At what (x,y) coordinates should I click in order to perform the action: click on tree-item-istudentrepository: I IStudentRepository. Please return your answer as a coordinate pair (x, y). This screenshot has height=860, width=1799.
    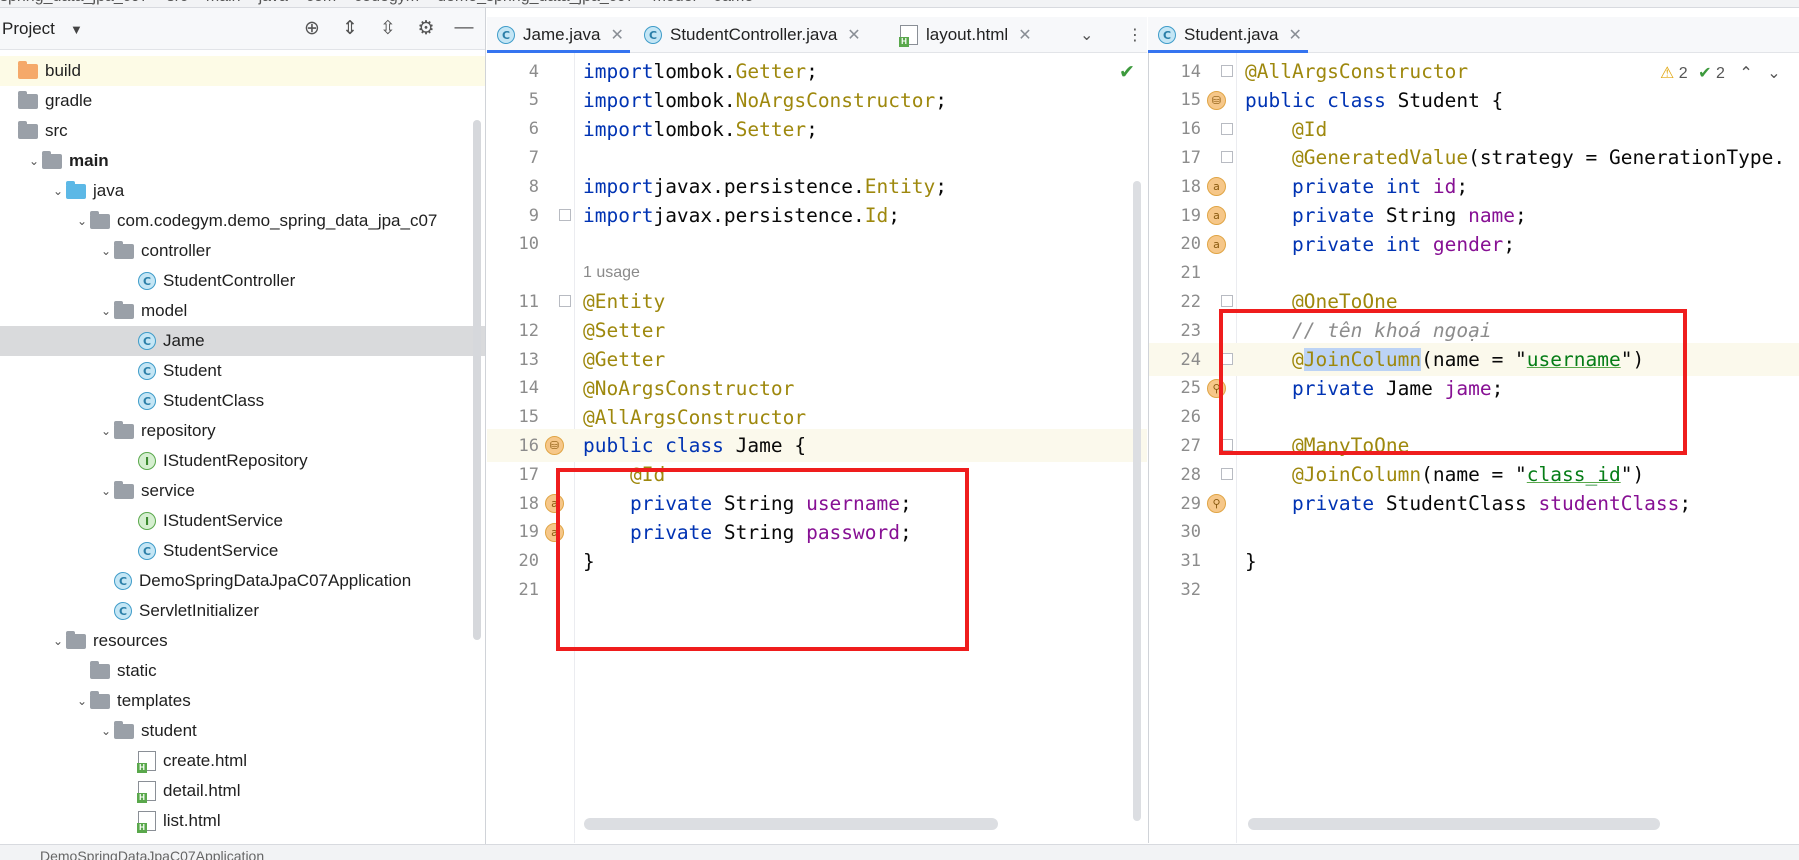
    Looking at the image, I should click on (242, 461).